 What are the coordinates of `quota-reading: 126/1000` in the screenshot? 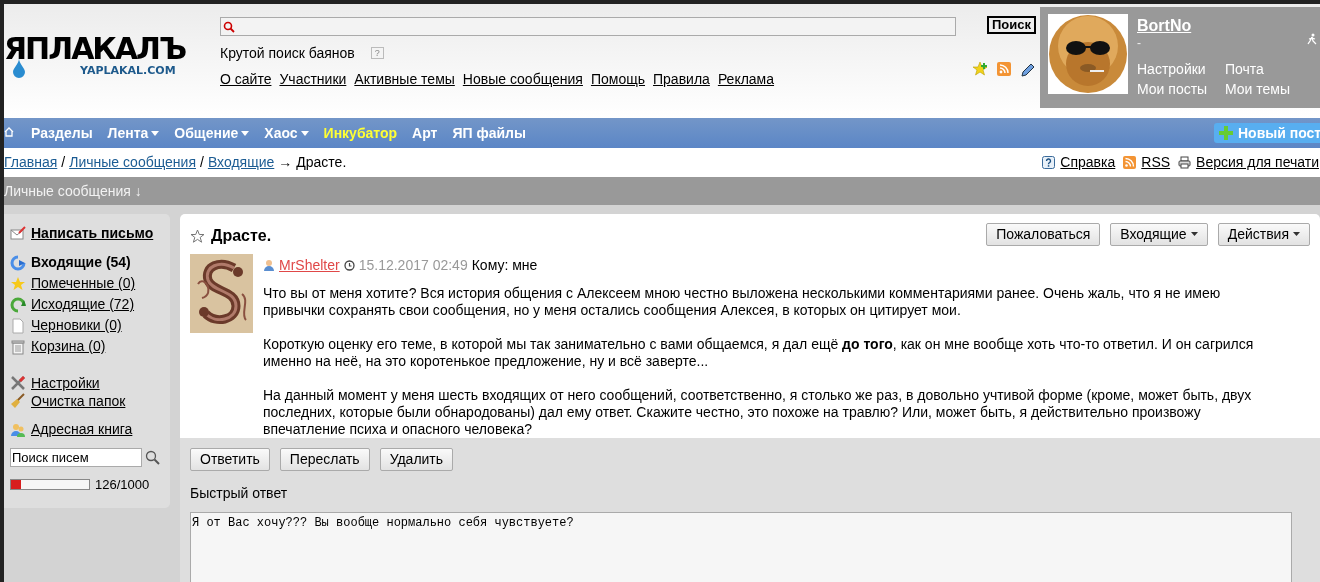 It's located at (122, 485).